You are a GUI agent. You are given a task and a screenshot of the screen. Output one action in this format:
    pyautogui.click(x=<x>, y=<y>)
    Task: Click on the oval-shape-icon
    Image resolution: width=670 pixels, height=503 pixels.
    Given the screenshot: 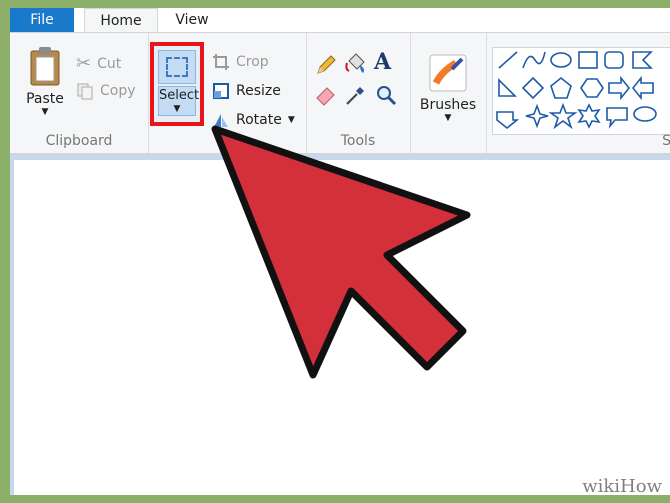 What is the action you would take?
    pyautogui.click(x=561, y=60)
    